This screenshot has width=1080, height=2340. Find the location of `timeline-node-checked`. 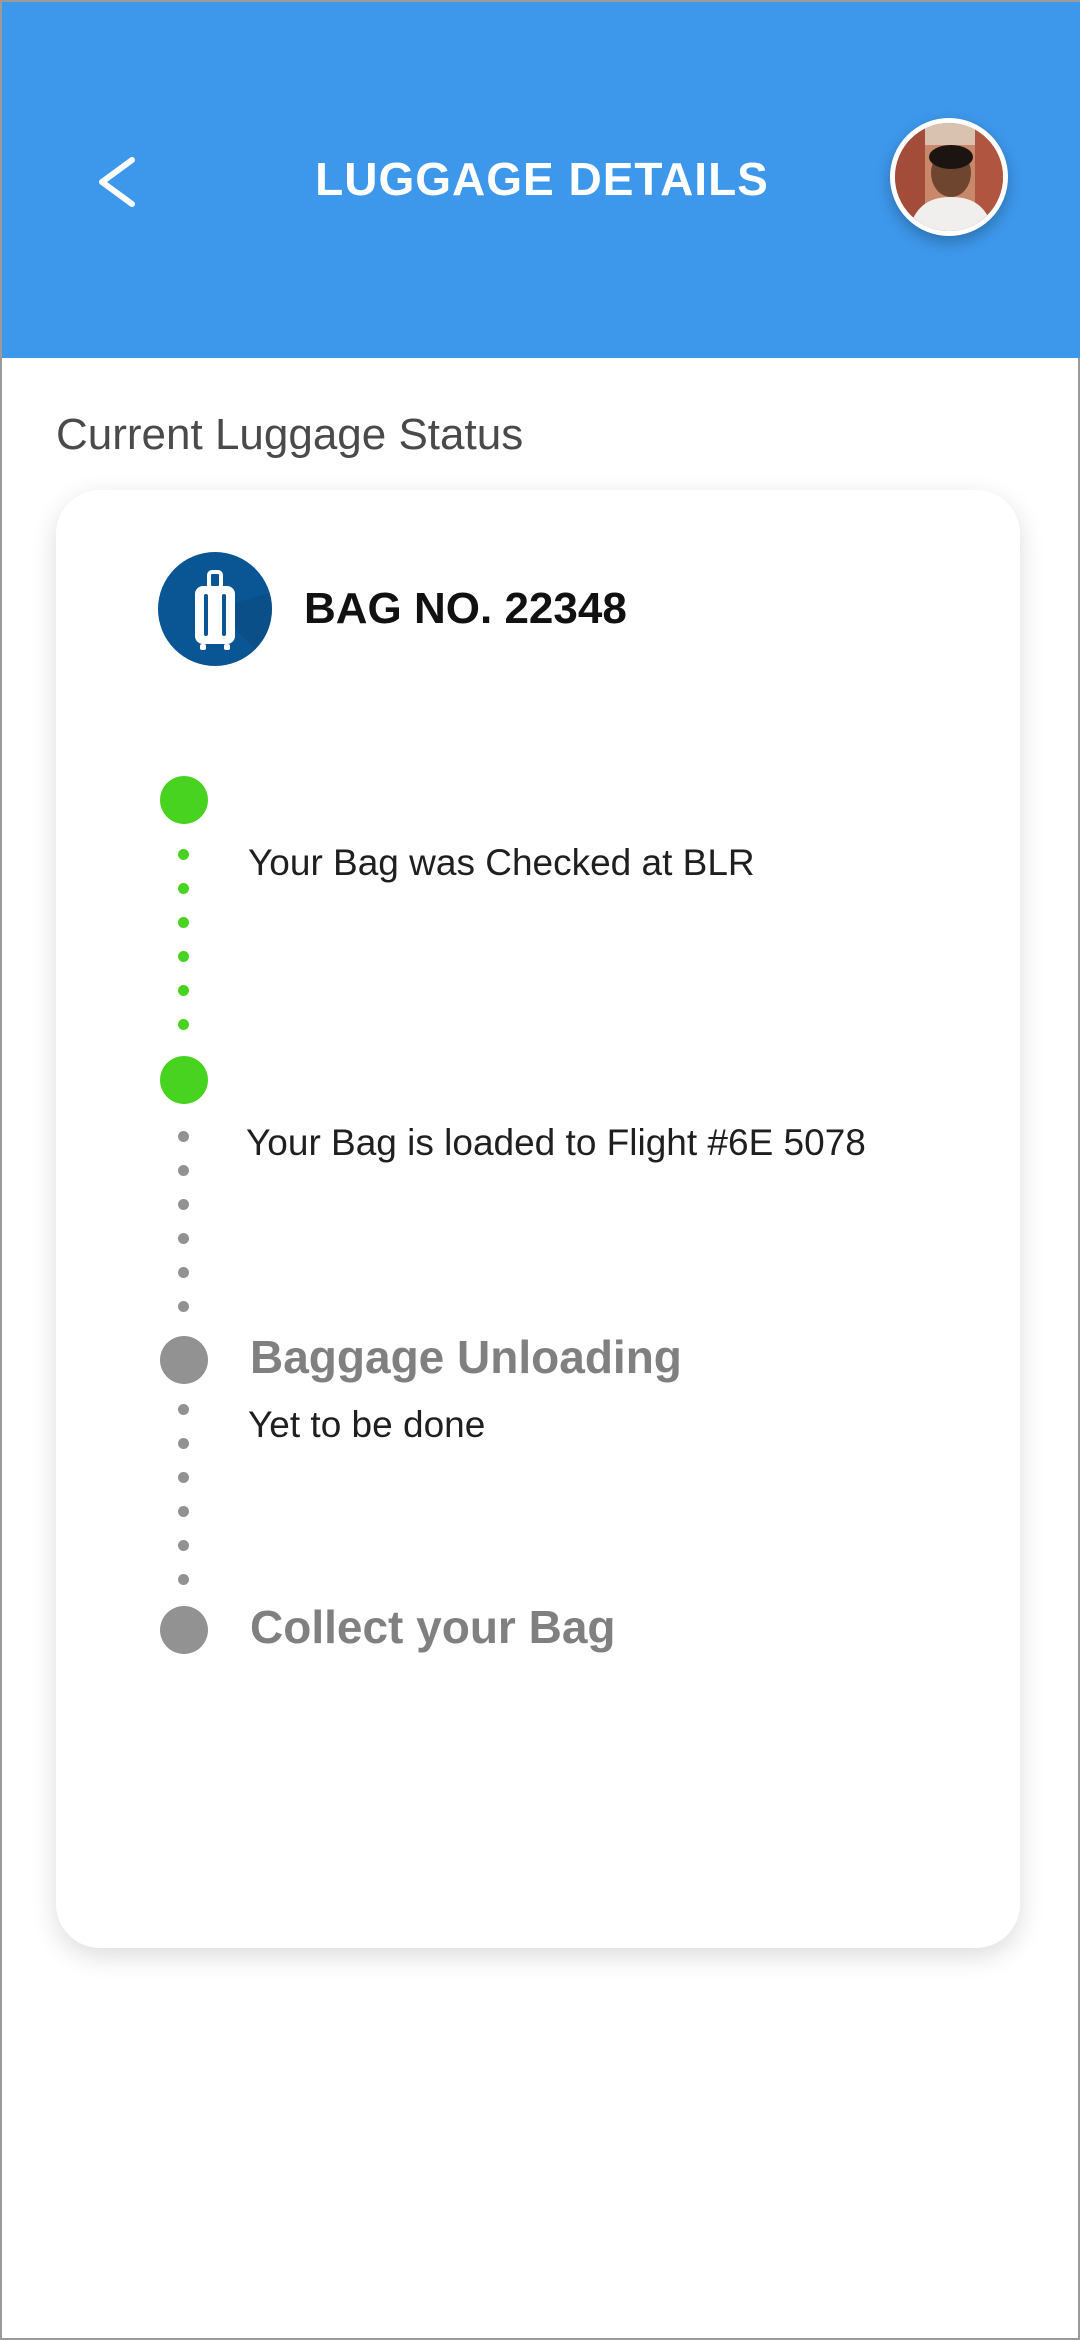

timeline-node-checked is located at coordinates (184, 800).